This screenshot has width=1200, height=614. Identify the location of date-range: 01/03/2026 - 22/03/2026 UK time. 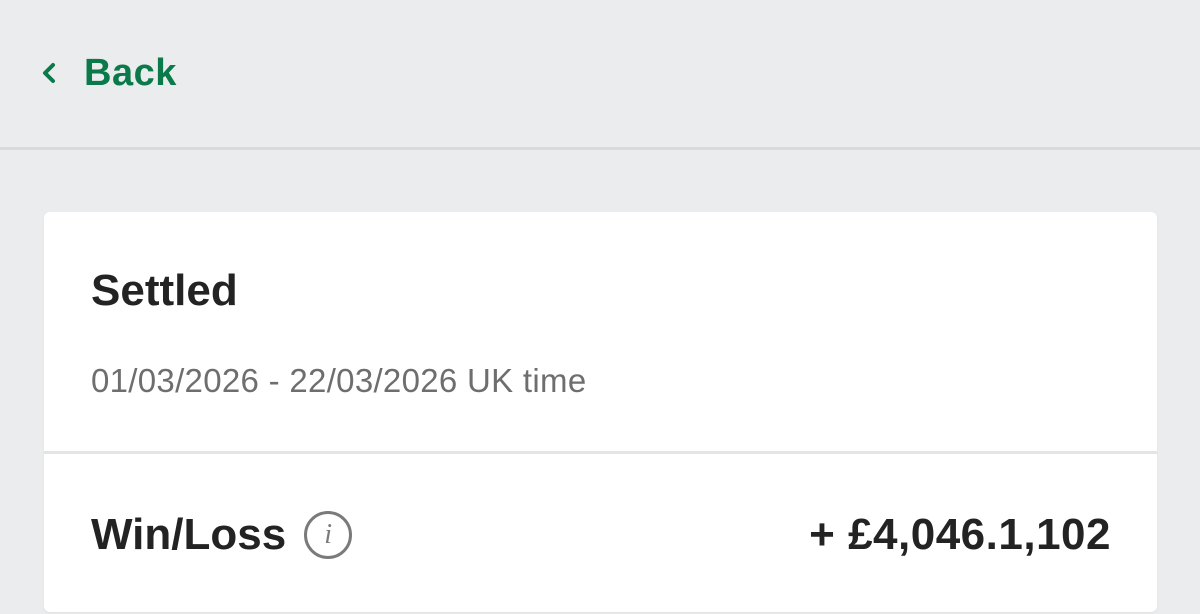
(339, 380).